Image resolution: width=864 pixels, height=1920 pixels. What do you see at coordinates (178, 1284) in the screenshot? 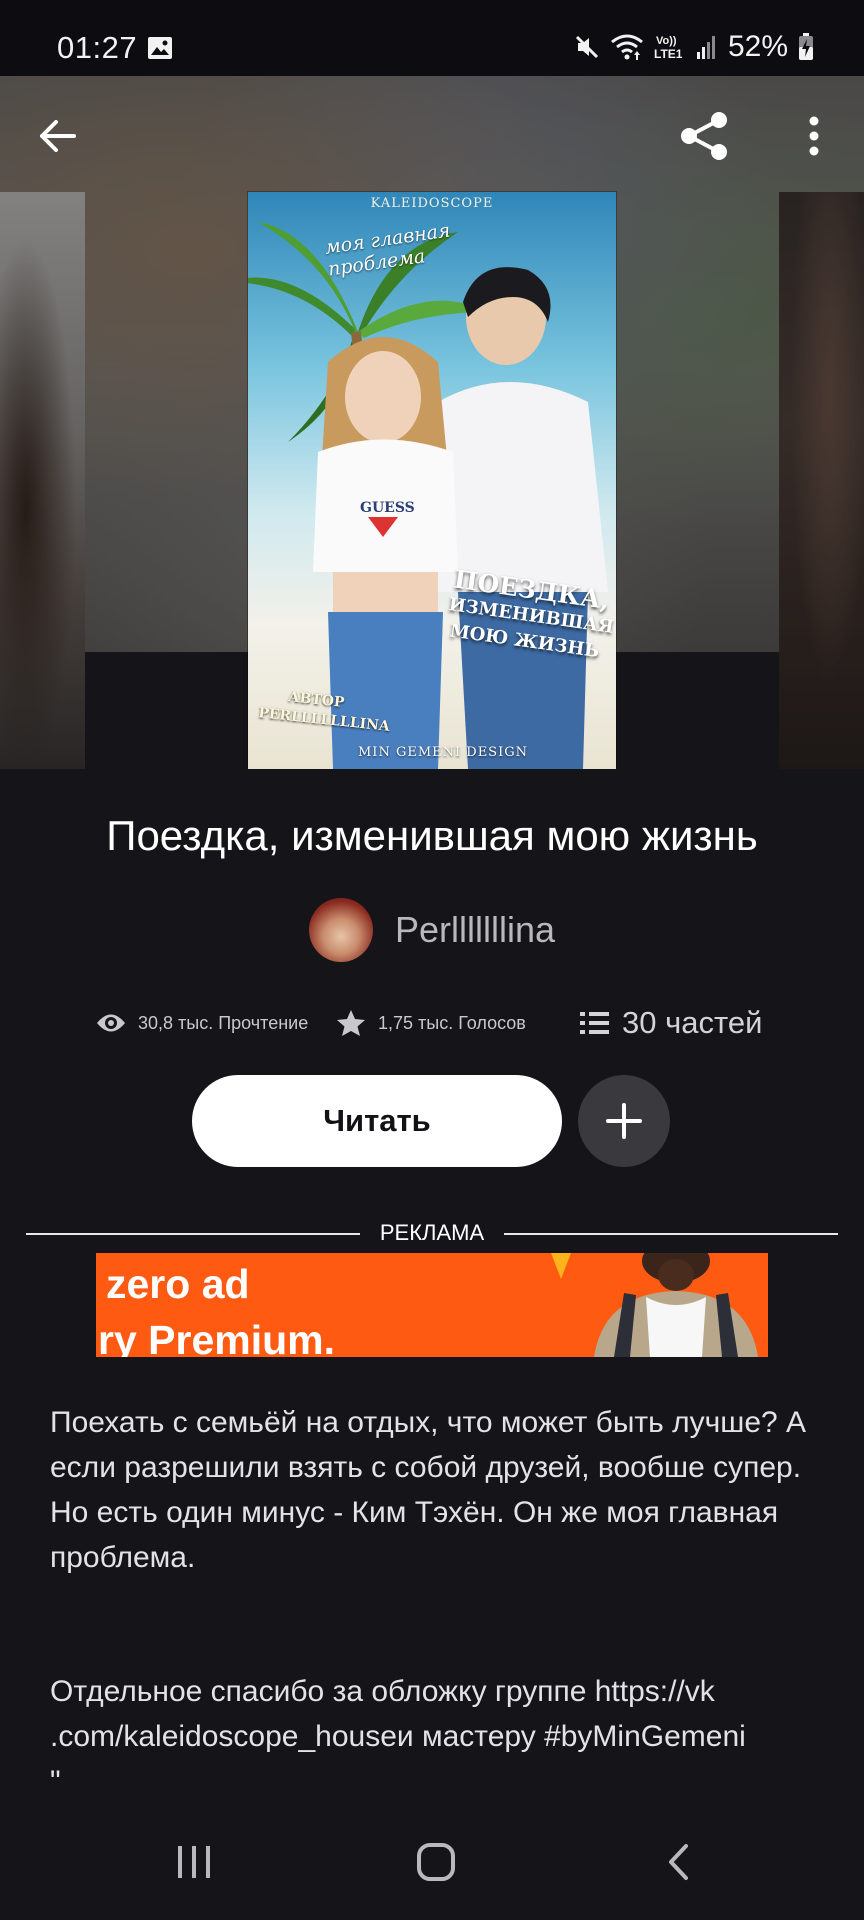
I see `ad-text-line1: zero ad` at bounding box center [178, 1284].